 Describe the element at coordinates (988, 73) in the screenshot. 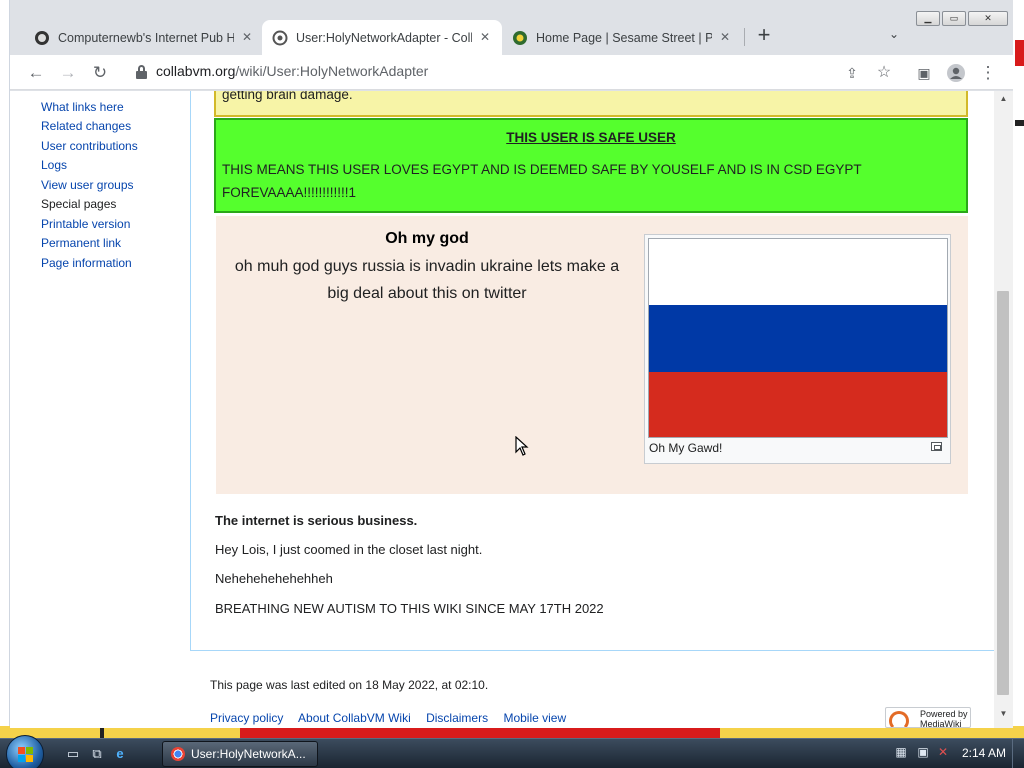

I see `menu-kebab-icon: ⋮` at that location.